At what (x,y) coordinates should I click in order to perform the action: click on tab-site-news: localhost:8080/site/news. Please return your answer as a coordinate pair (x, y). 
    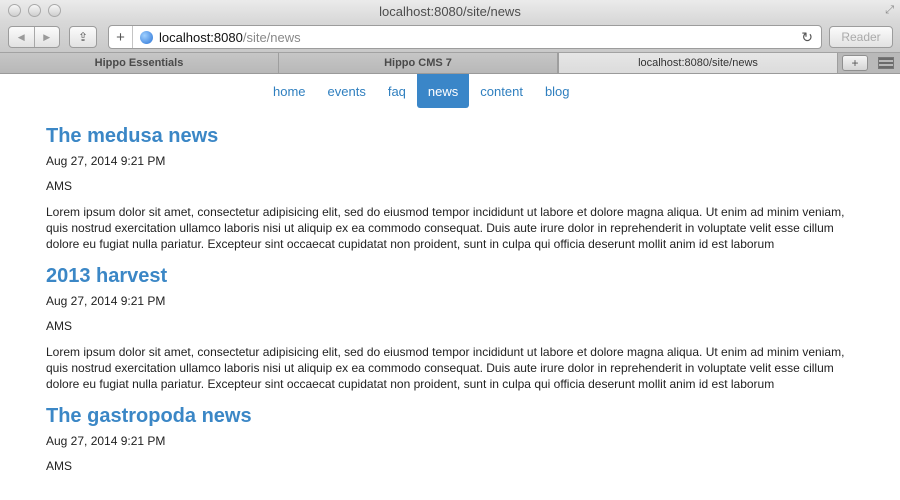
    Looking at the image, I should click on (698, 63).